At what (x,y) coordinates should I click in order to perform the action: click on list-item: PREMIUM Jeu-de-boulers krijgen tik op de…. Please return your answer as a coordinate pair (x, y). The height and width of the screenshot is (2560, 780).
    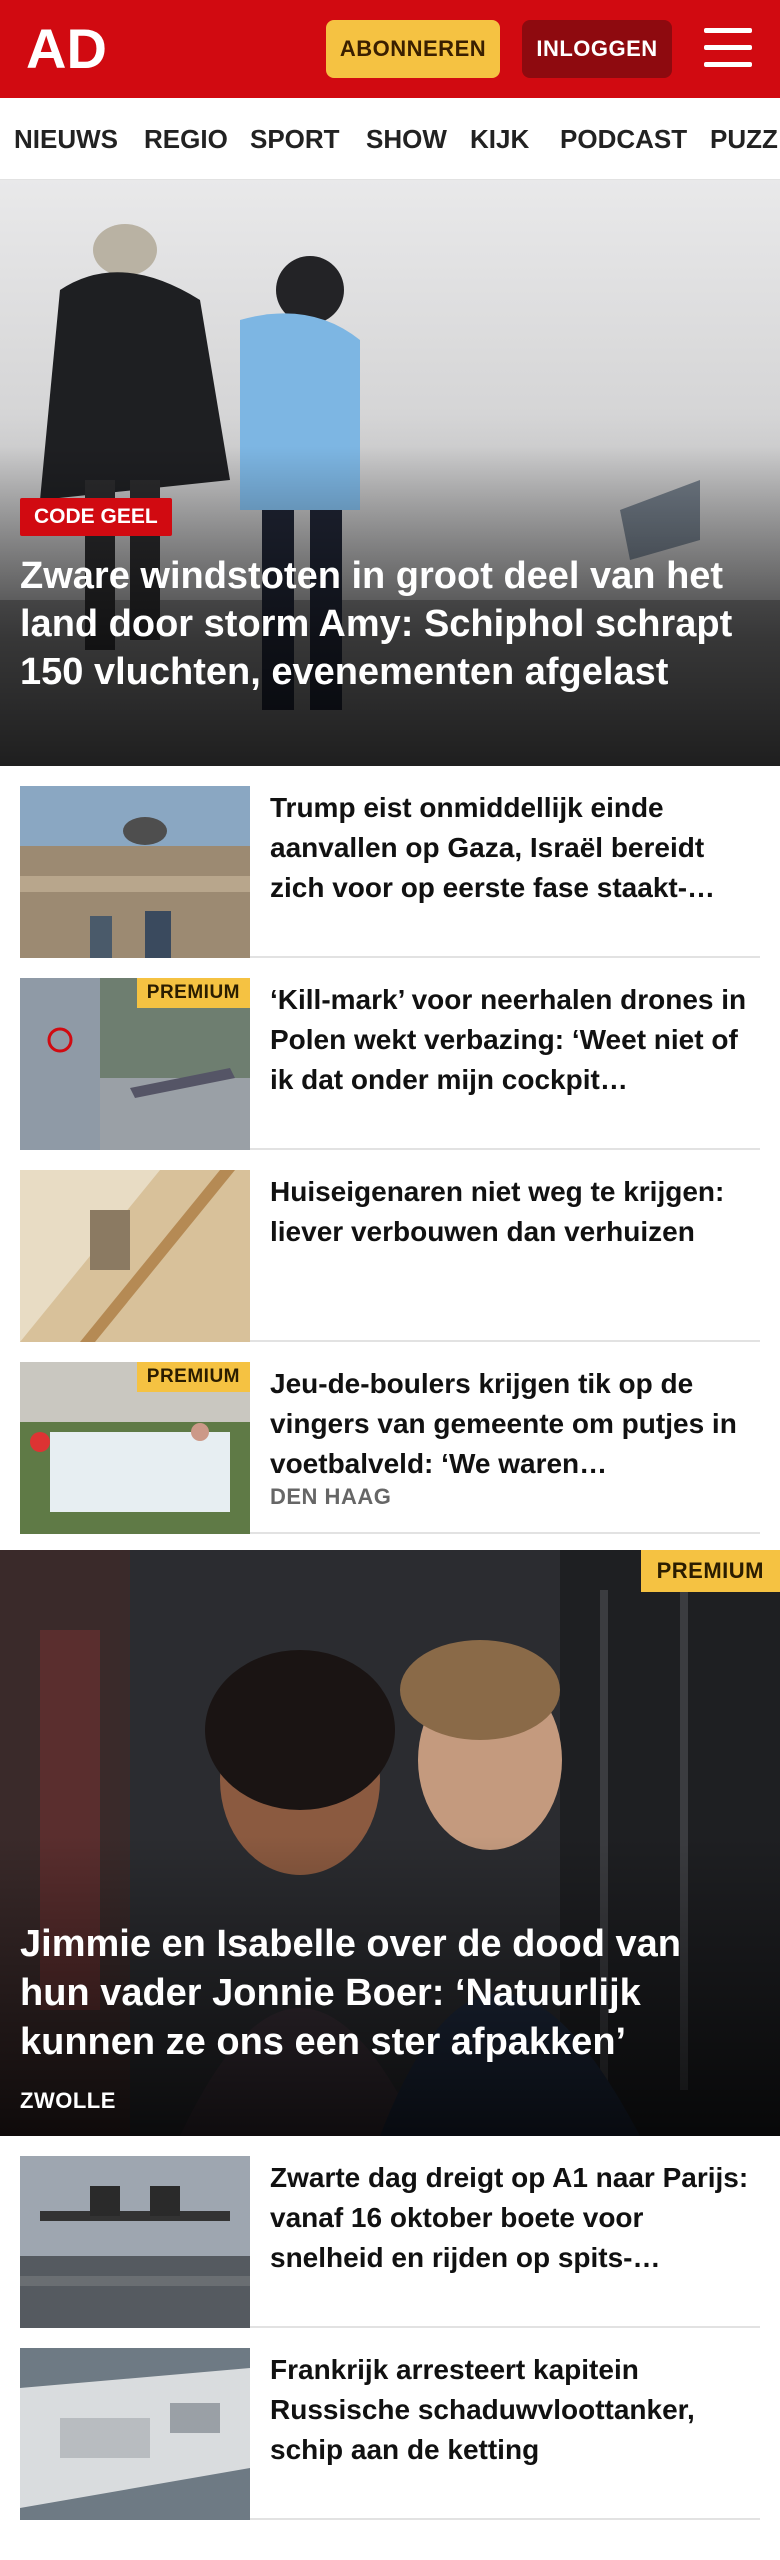
    Looking at the image, I should click on (390, 1438).